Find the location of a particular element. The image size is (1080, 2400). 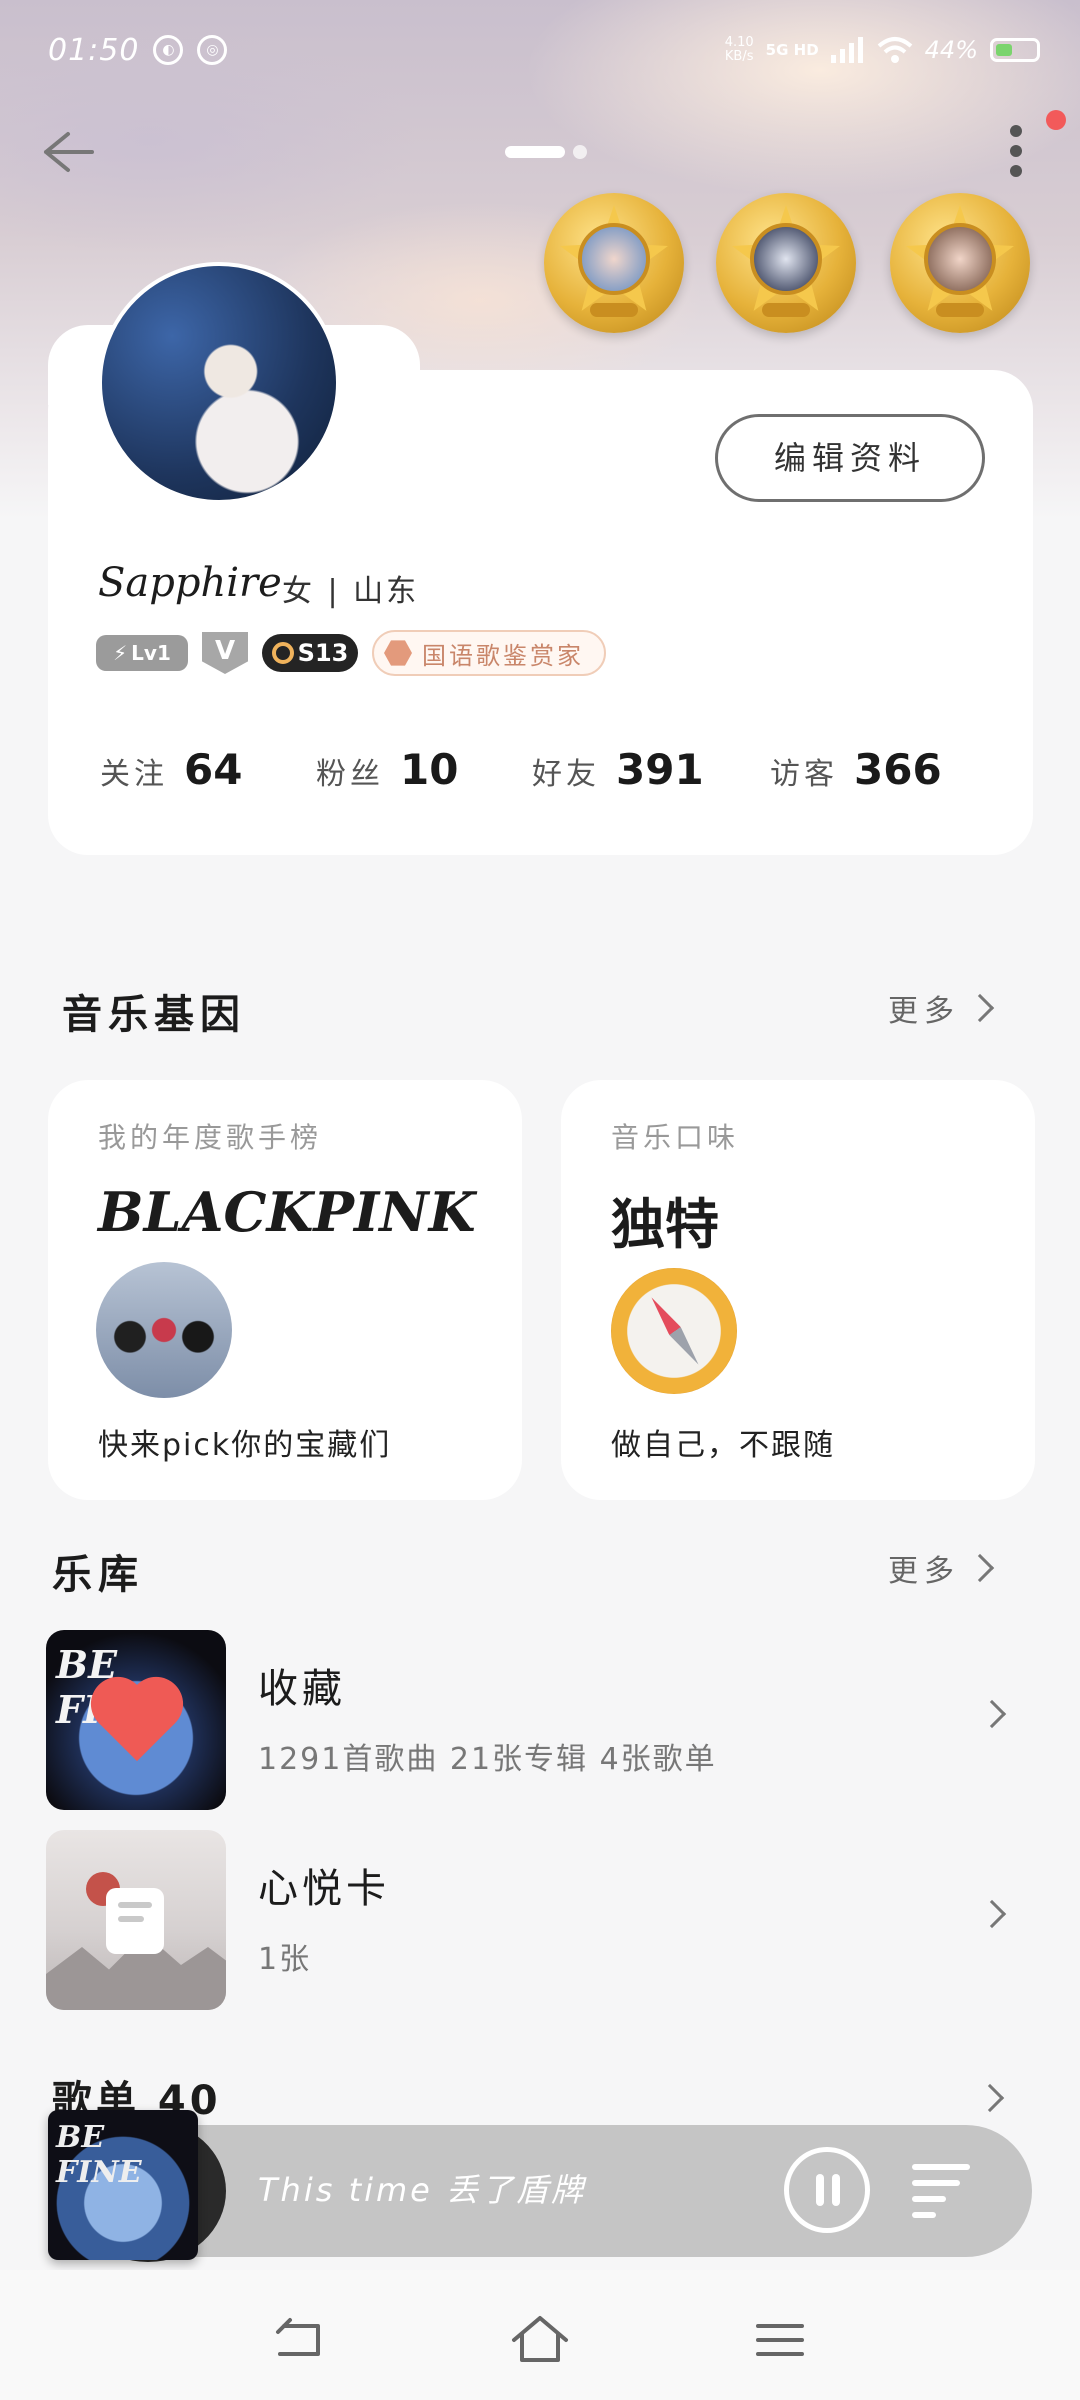

level-badge: ⚡ Lv1 is located at coordinates (142, 653).